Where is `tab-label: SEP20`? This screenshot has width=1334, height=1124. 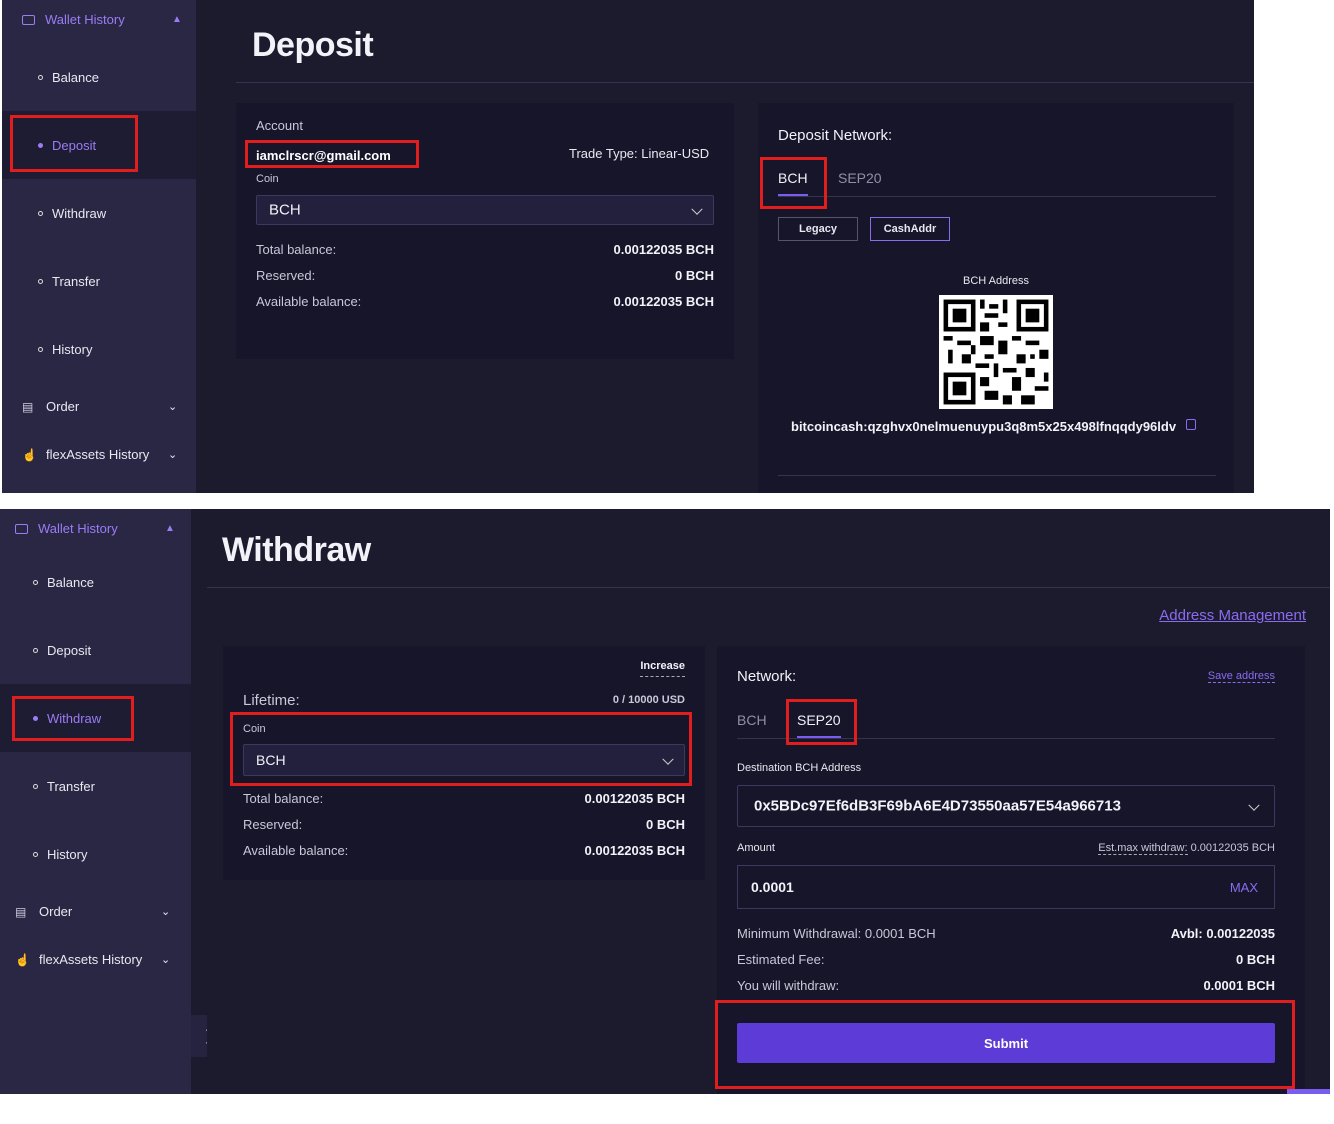
tab-label: SEP20 is located at coordinates (860, 178).